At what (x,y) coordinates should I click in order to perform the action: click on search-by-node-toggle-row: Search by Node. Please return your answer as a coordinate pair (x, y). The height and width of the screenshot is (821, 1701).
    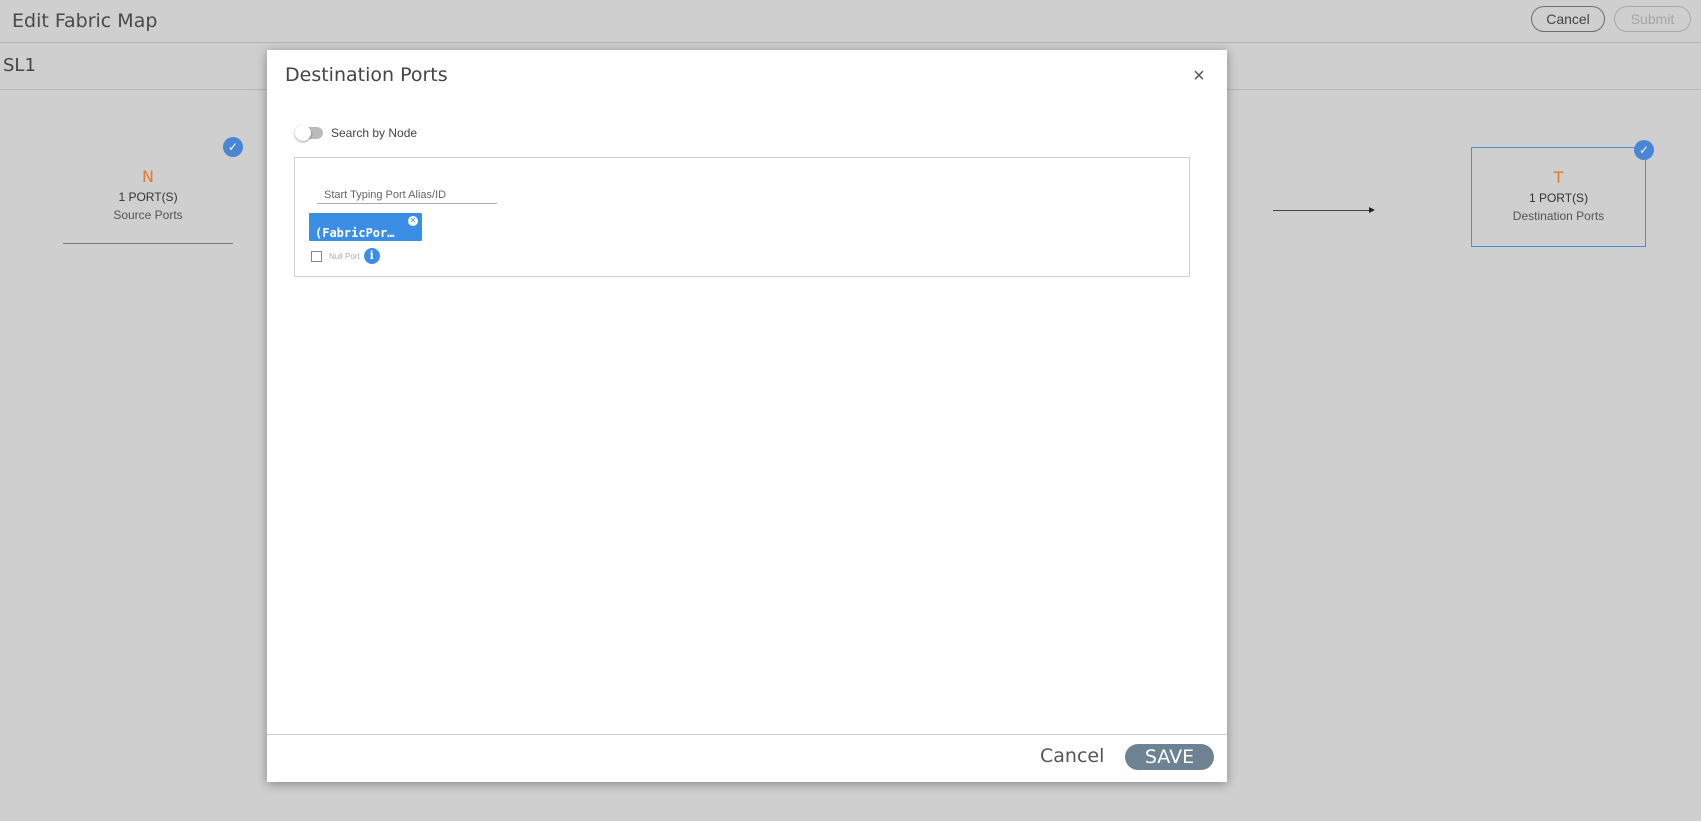
    Looking at the image, I should click on (356, 133).